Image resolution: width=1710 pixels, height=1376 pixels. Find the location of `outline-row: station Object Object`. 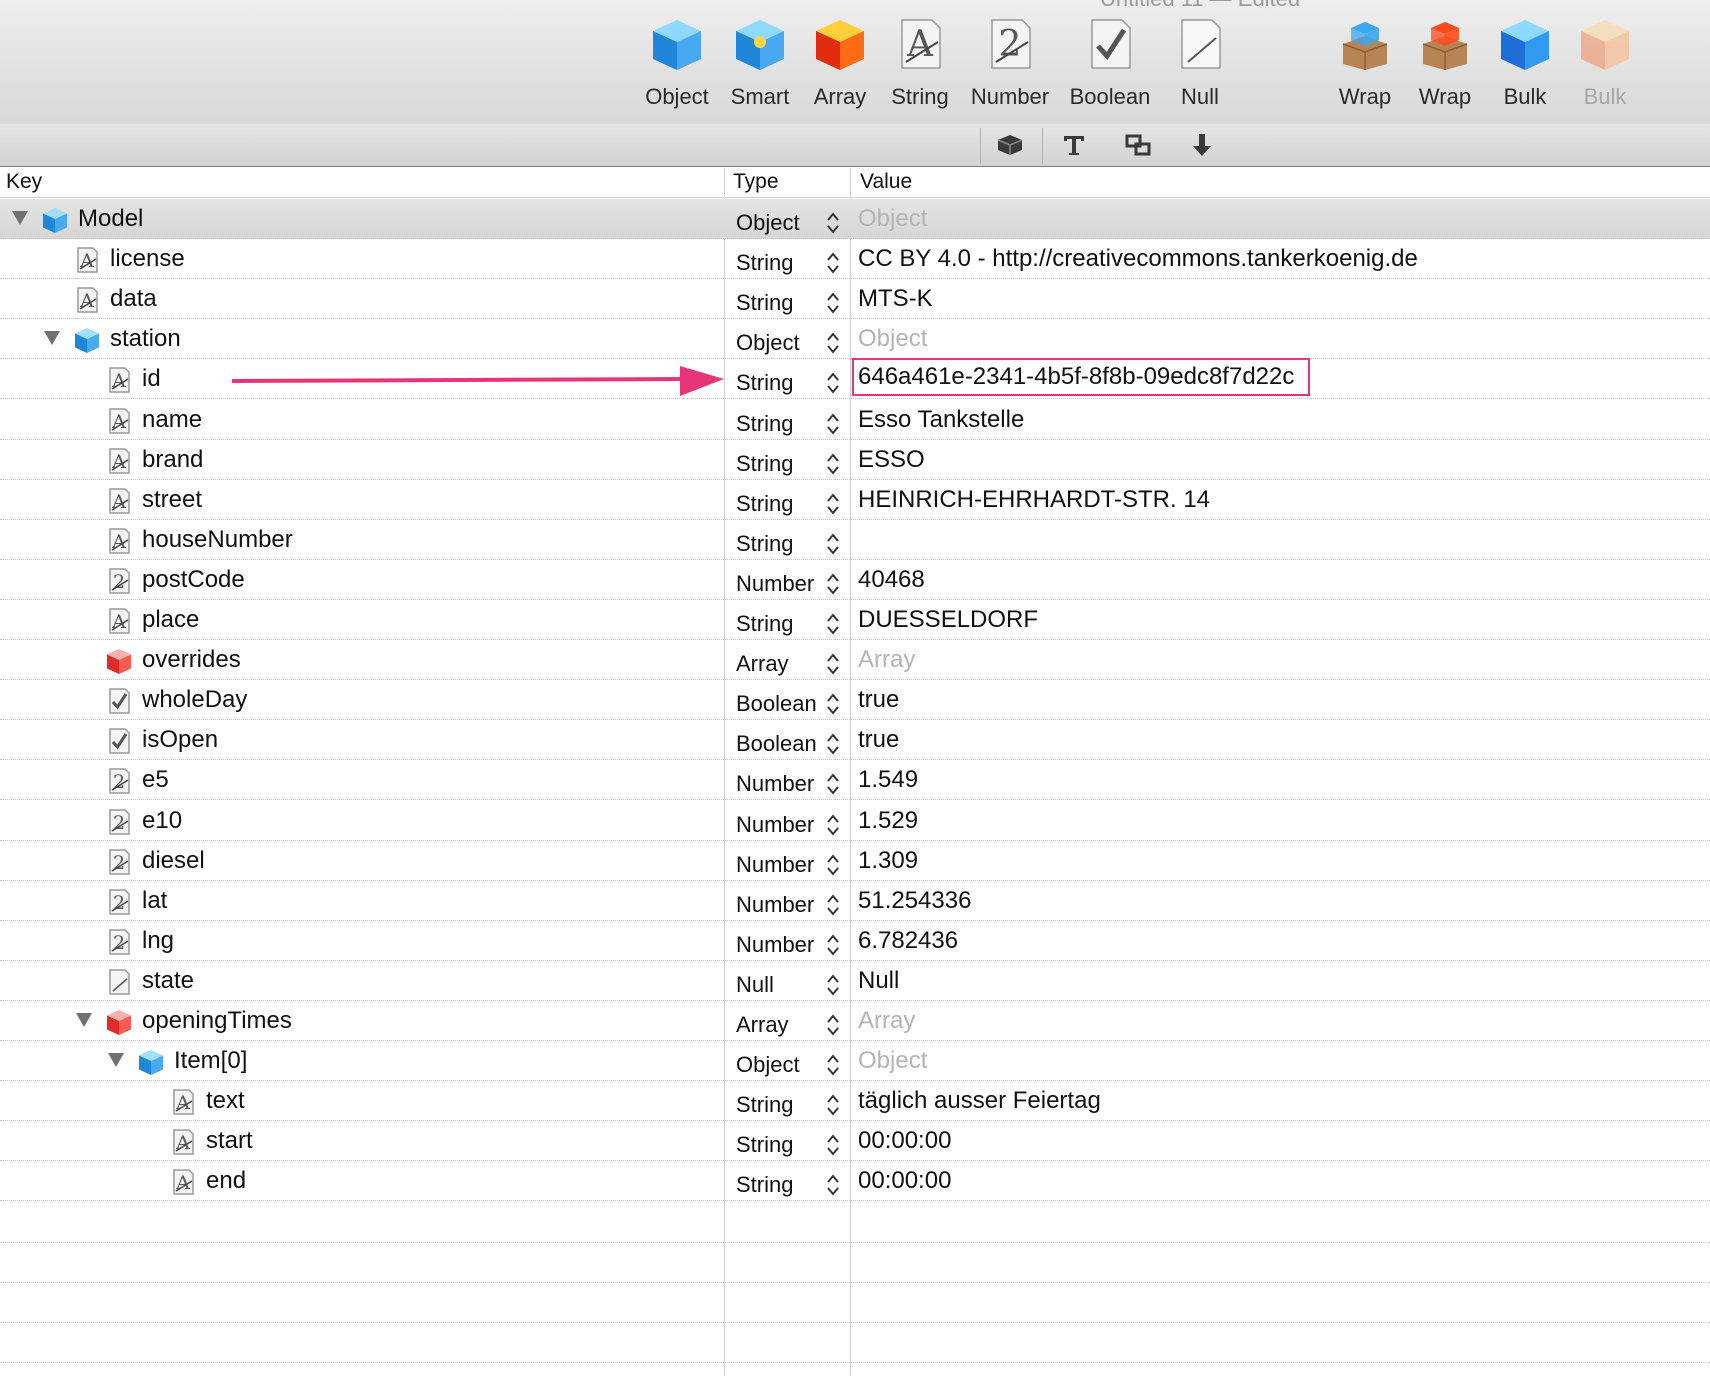

outline-row: station Object Object is located at coordinates (855, 339).